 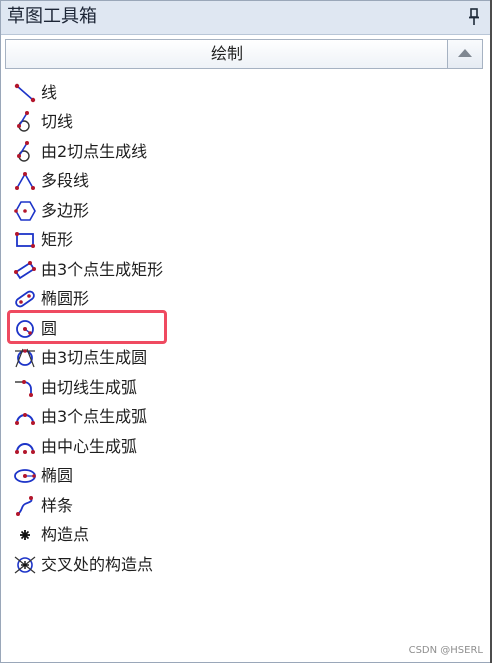 What do you see at coordinates (241, 477) in the screenshot?
I see `tool-ellipse: 椭圆` at bounding box center [241, 477].